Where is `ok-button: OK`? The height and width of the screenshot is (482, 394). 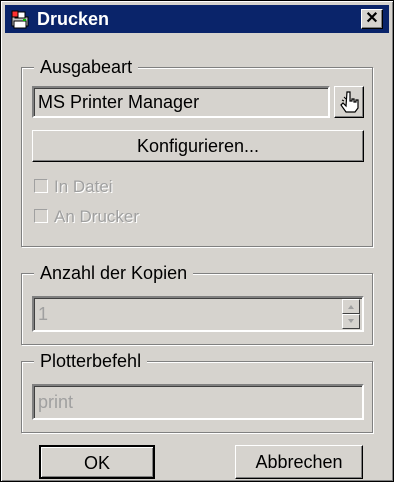
ok-button: OK is located at coordinates (97, 462).